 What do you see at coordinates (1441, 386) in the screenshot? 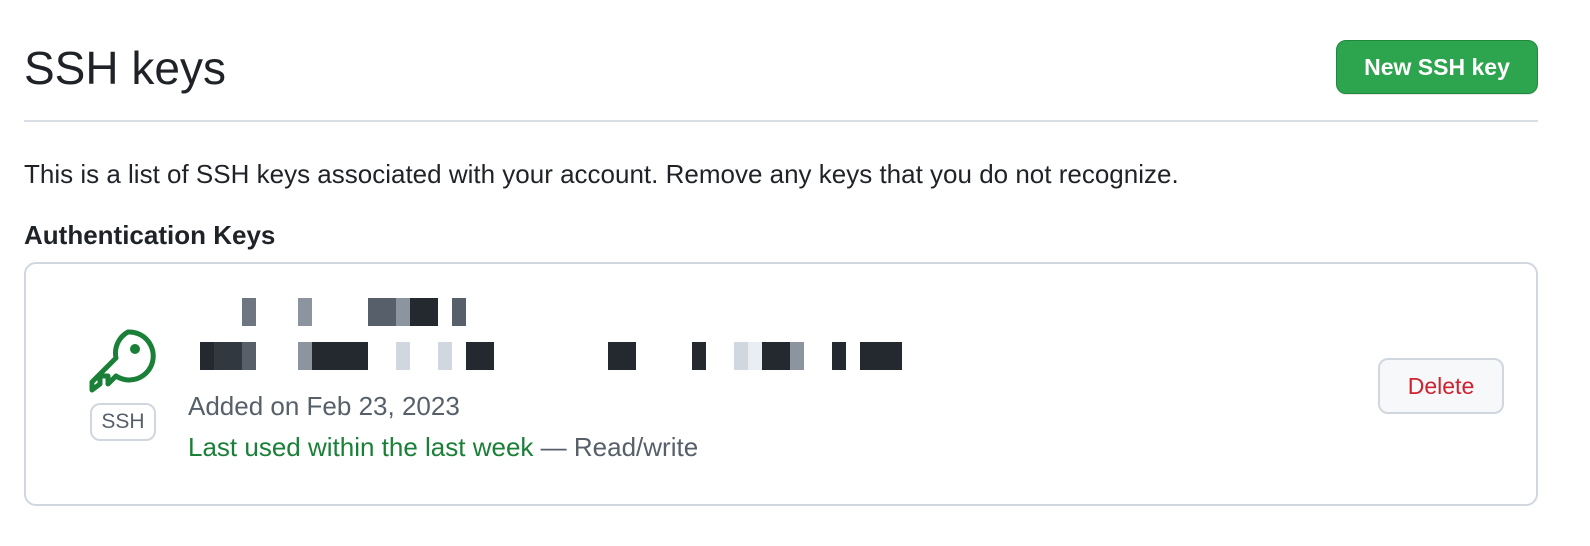
I see `delete-key-button: Delete` at bounding box center [1441, 386].